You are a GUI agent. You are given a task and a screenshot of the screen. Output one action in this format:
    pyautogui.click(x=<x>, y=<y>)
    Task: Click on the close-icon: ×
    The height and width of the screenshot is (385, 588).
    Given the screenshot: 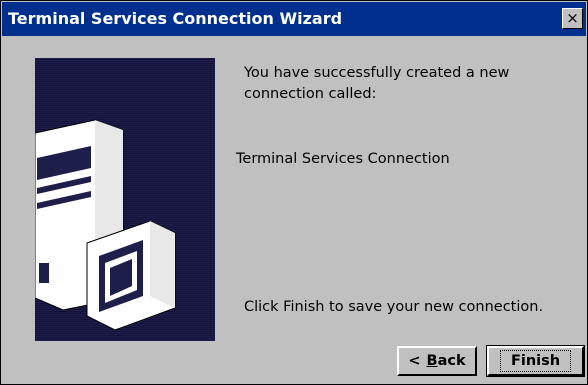 What is the action you would take?
    pyautogui.click(x=572, y=18)
    